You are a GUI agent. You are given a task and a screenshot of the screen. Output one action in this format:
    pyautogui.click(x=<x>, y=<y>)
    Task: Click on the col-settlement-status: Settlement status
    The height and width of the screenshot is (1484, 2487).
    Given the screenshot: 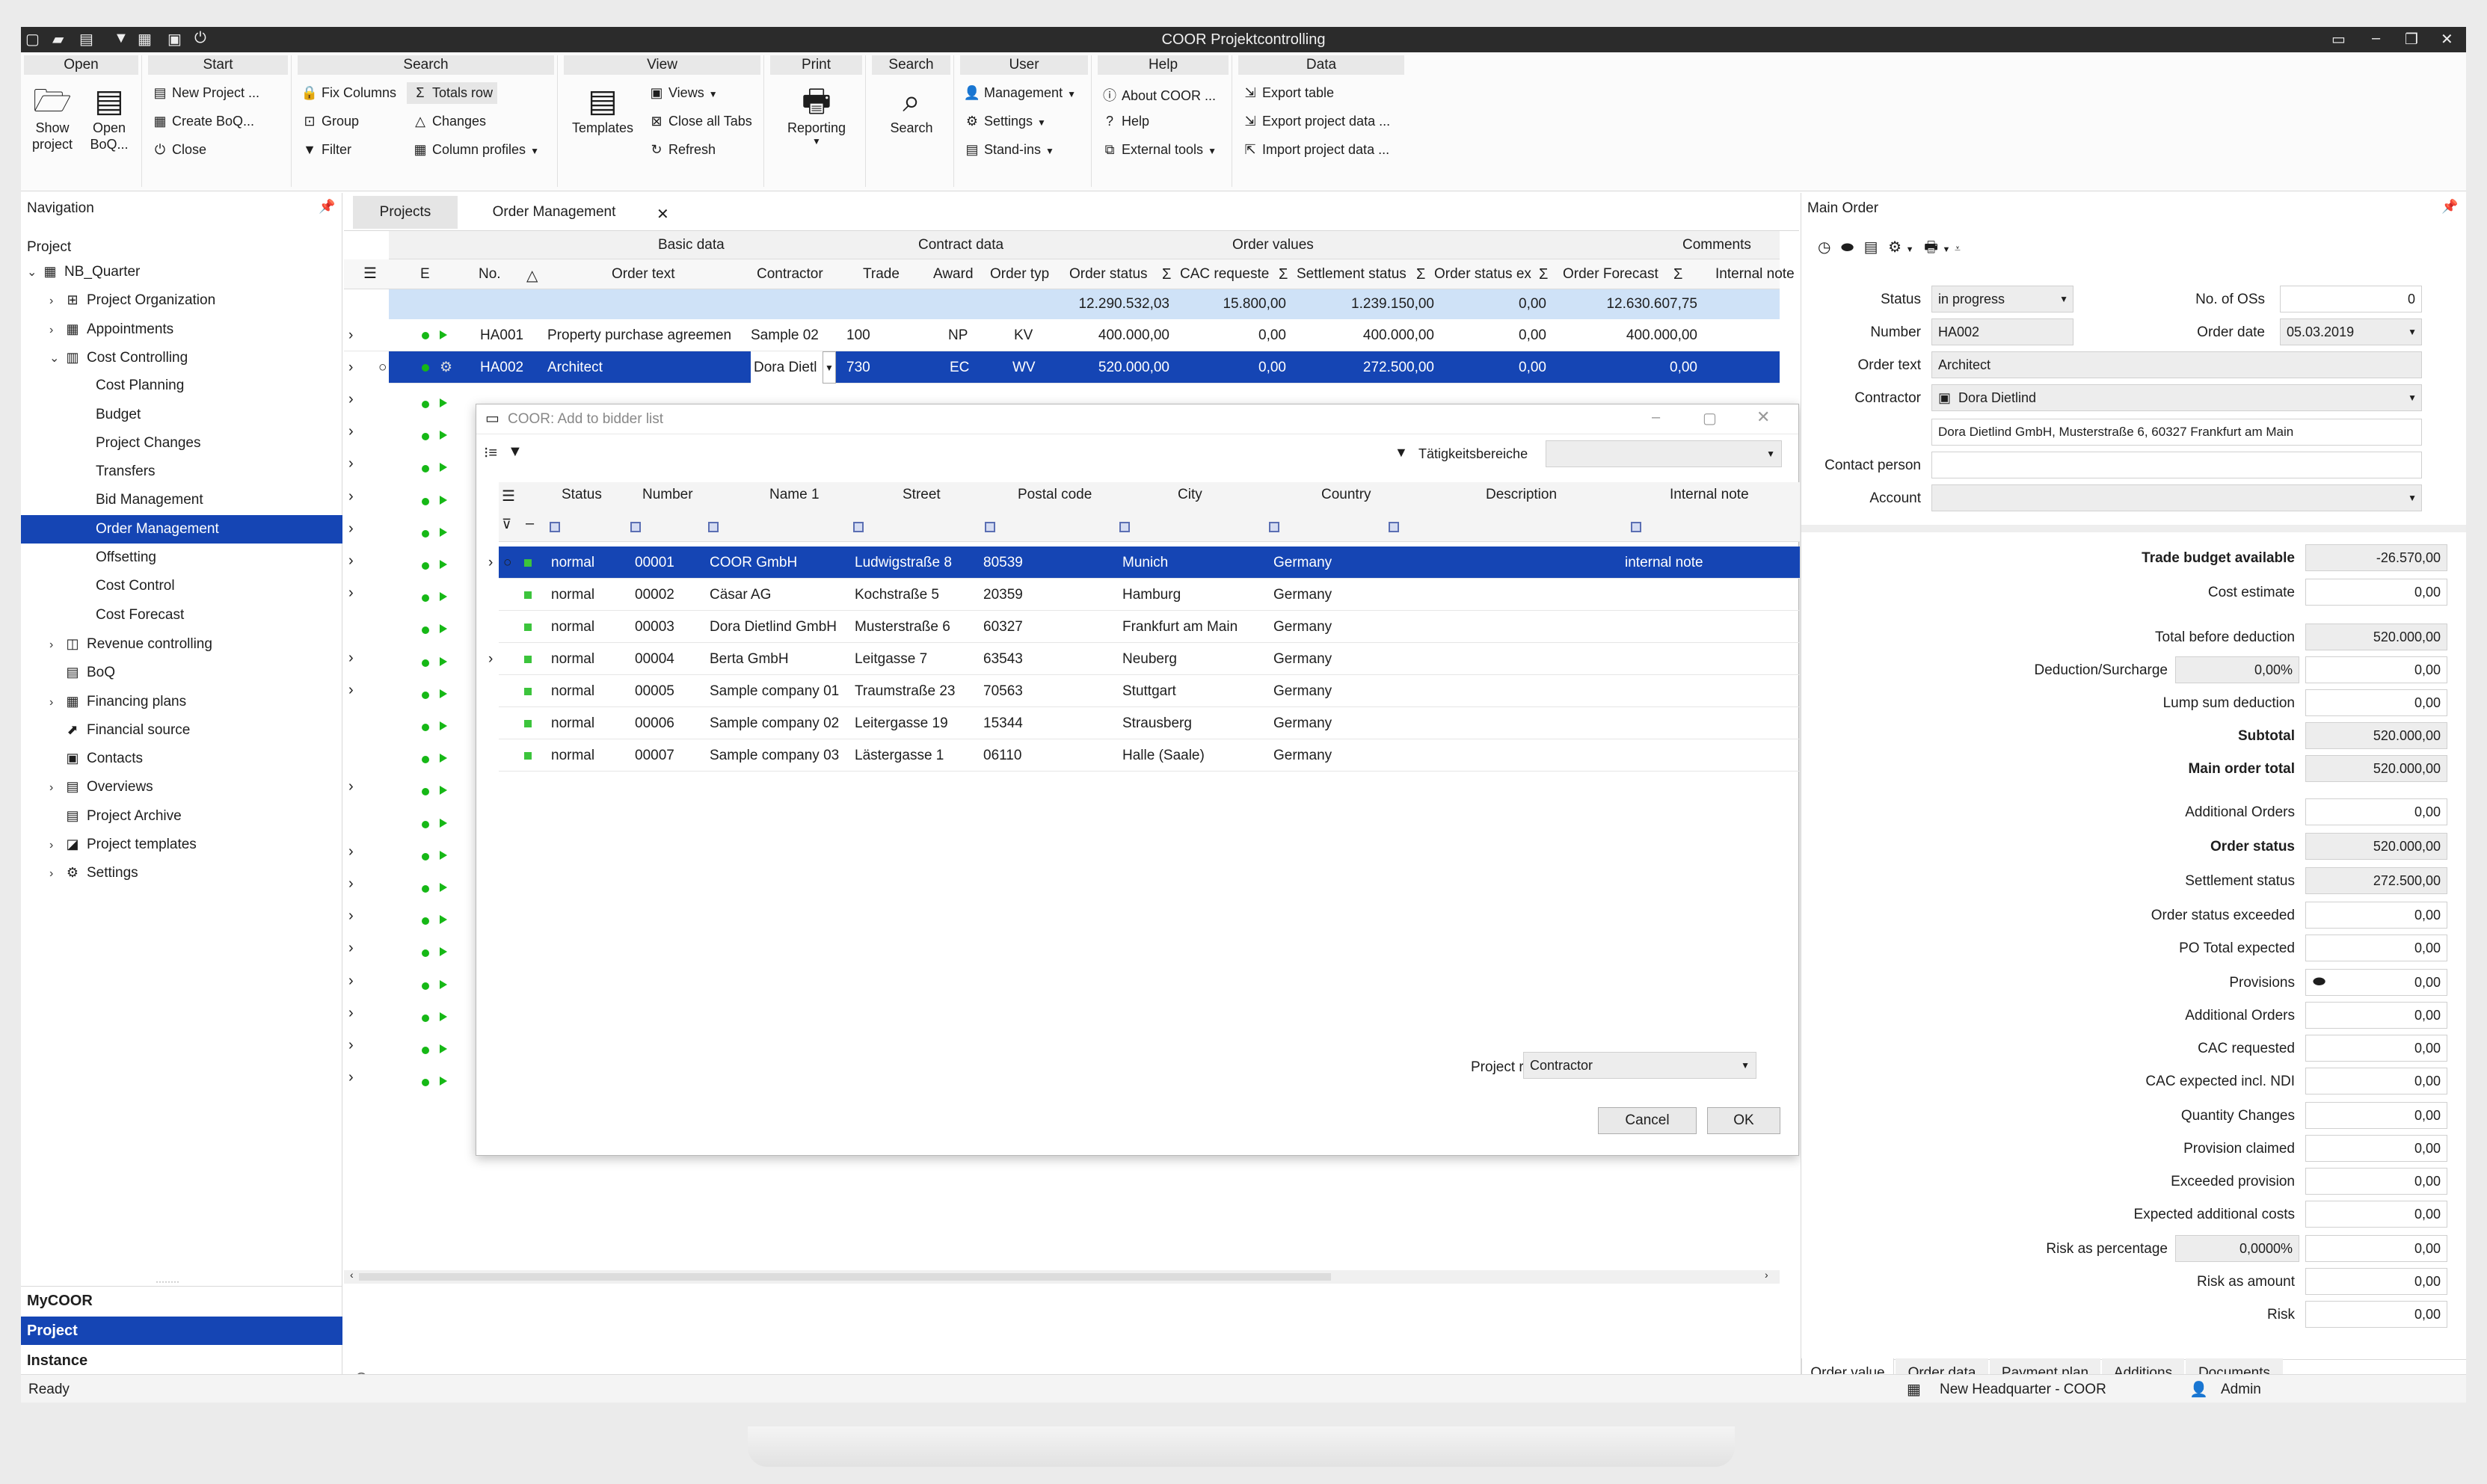 What is the action you would take?
    pyautogui.click(x=1352, y=275)
    